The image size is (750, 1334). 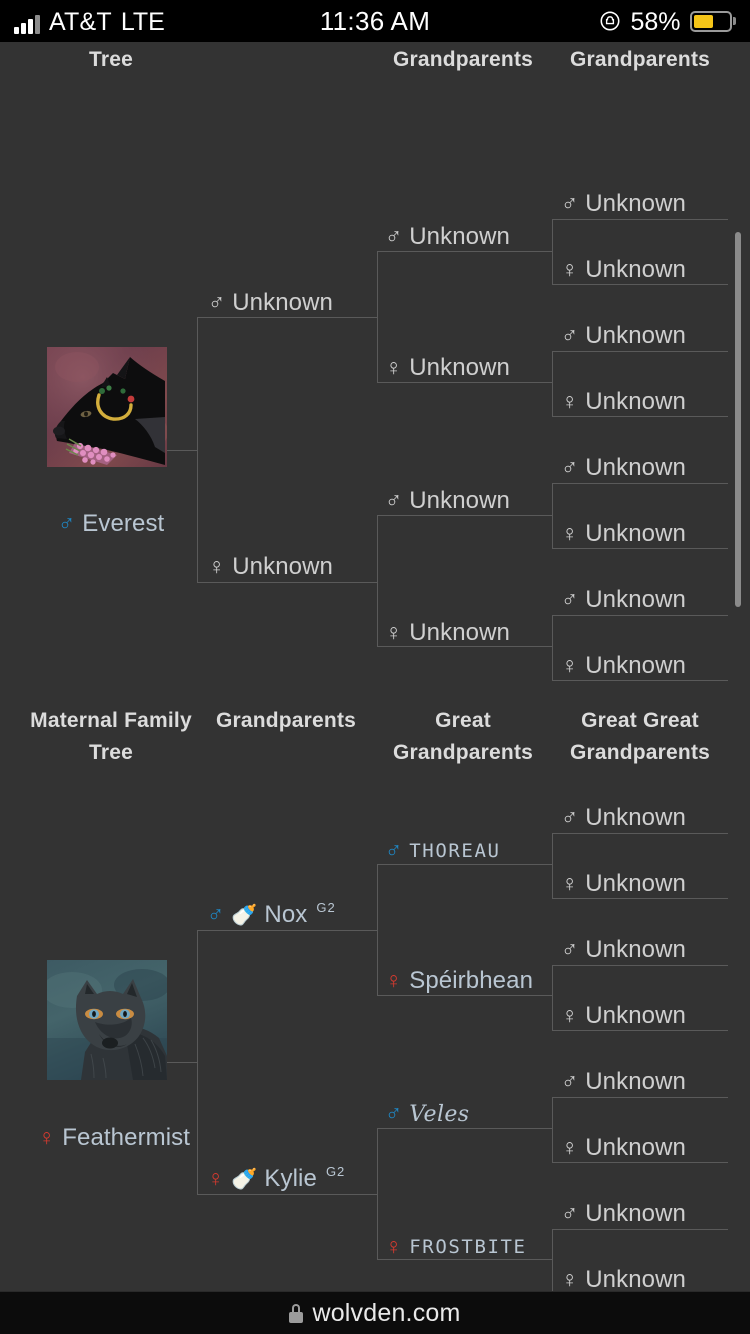 I want to click on grandparent-thoreau: ♂ THOREAU, so click(x=443, y=850).